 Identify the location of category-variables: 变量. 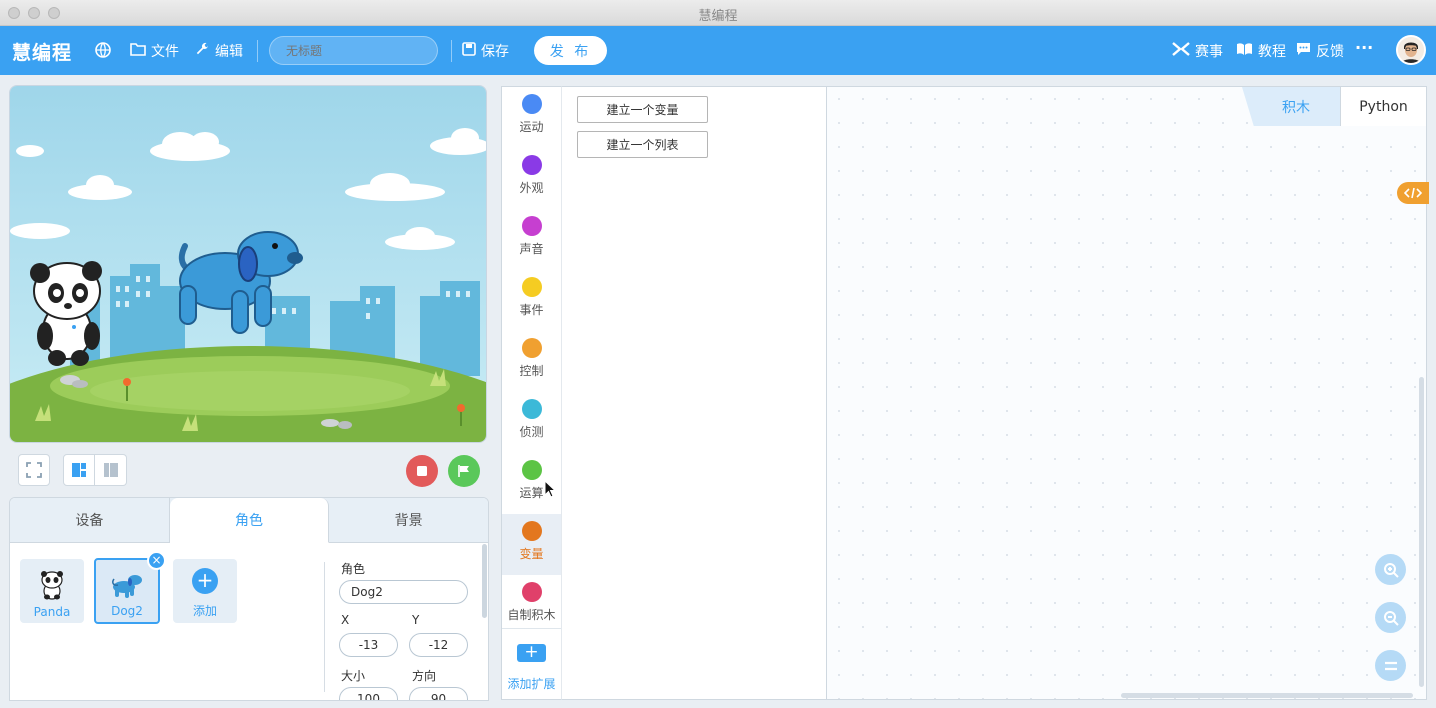
(531, 544).